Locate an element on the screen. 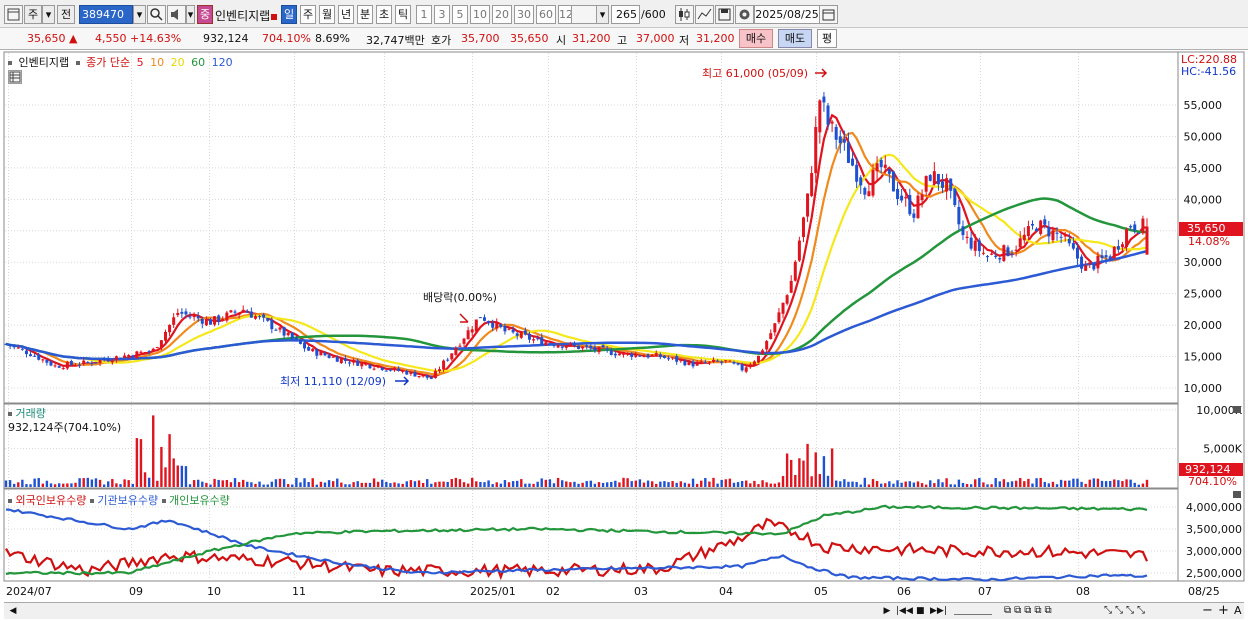 The width and height of the screenshot is (1248, 621). zoom-out-icon: − is located at coordinates (1207, 611).